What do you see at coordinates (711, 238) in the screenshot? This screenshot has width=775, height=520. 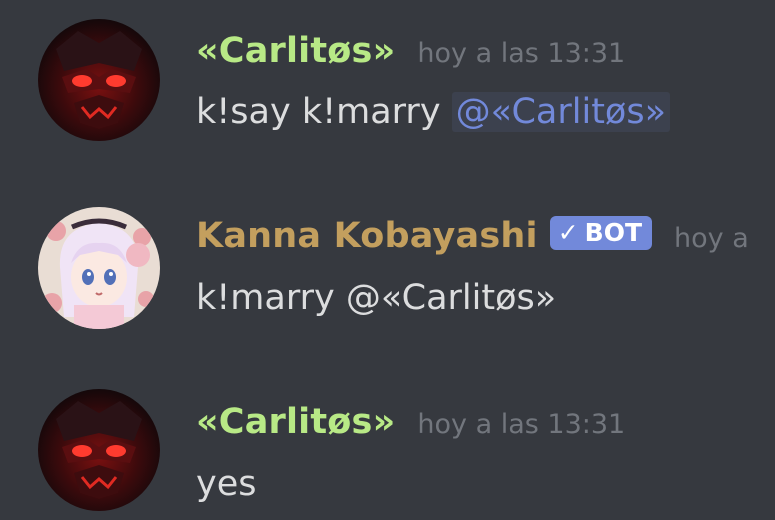 I see `timestamp: hoy a` at bounding box center [711, 238].